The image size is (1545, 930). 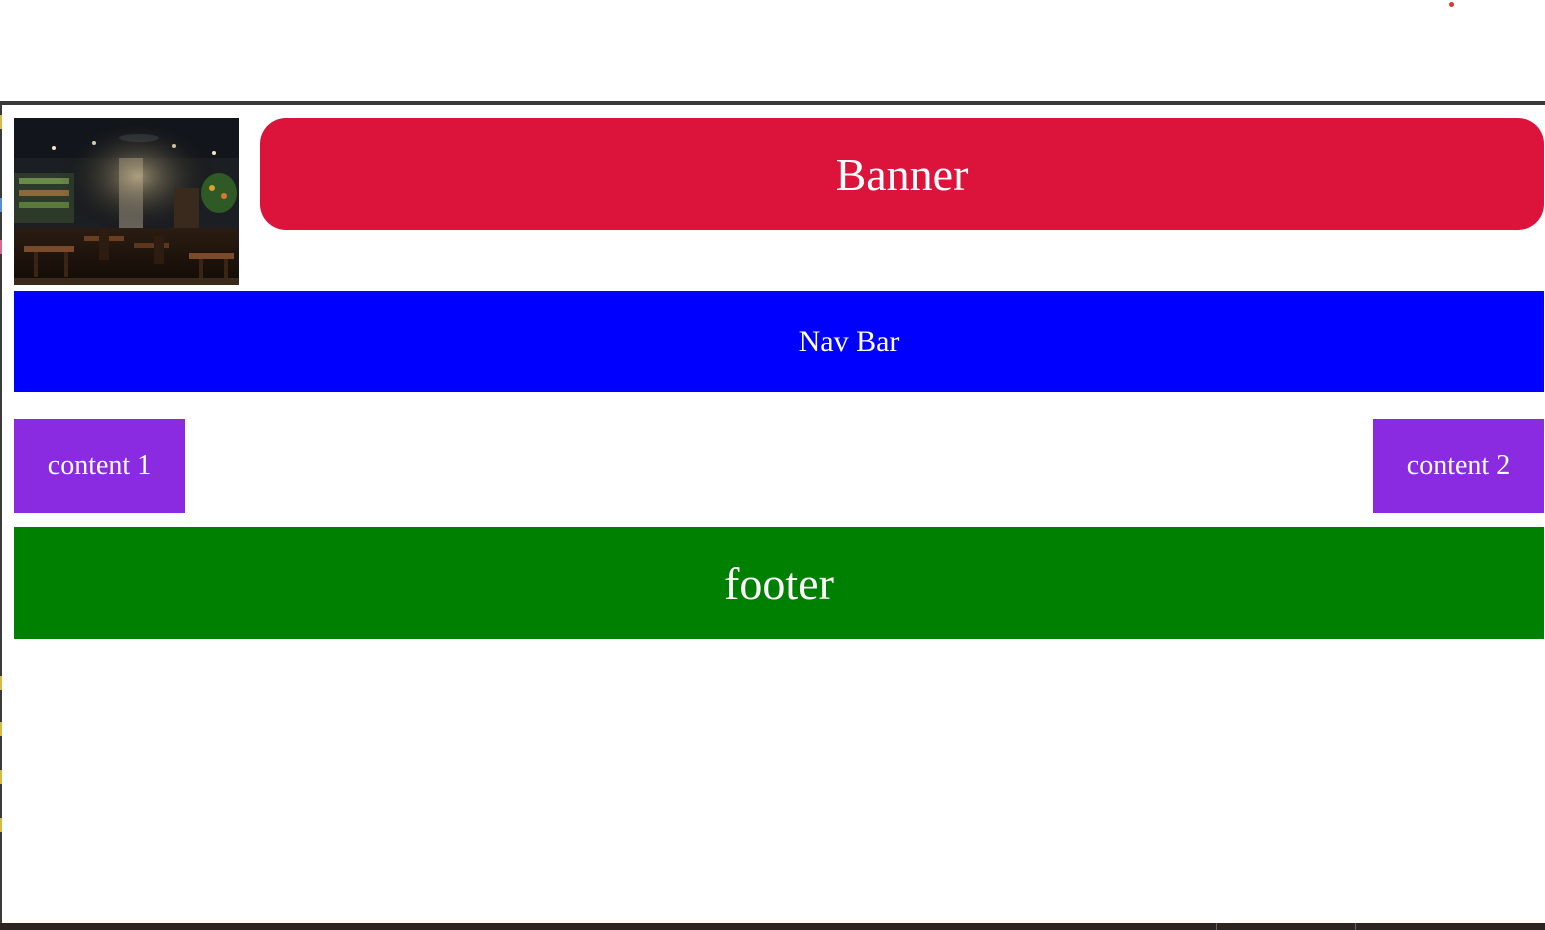 I want to click on top-blank-area, so click(x=772, y=50).